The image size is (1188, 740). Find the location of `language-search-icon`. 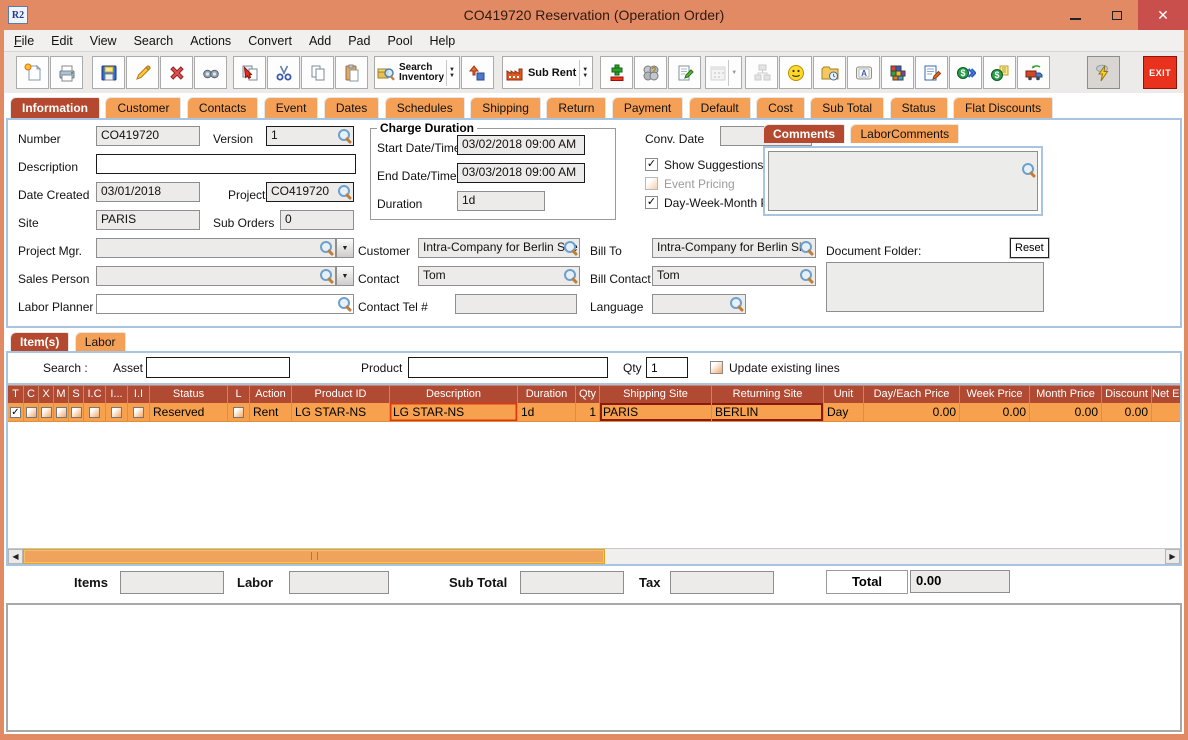

language-search-icon is located at coordinates (736, 303).